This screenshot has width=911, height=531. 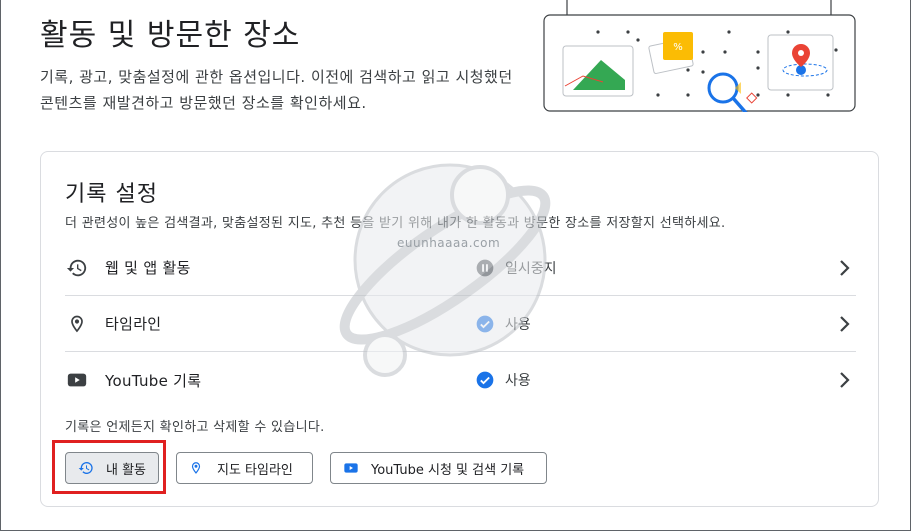 I want to click on pause-circle-icon, so click(x=485, y=267).